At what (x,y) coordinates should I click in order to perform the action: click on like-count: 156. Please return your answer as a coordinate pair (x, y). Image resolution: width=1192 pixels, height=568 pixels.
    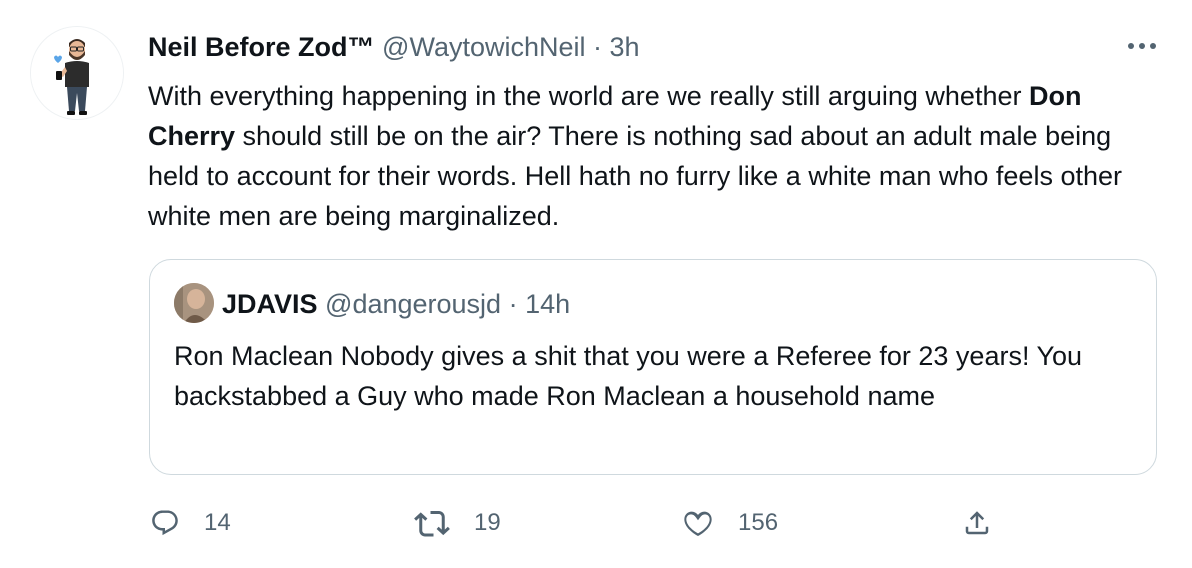
    Looking at the image, I should click on (758, 522).